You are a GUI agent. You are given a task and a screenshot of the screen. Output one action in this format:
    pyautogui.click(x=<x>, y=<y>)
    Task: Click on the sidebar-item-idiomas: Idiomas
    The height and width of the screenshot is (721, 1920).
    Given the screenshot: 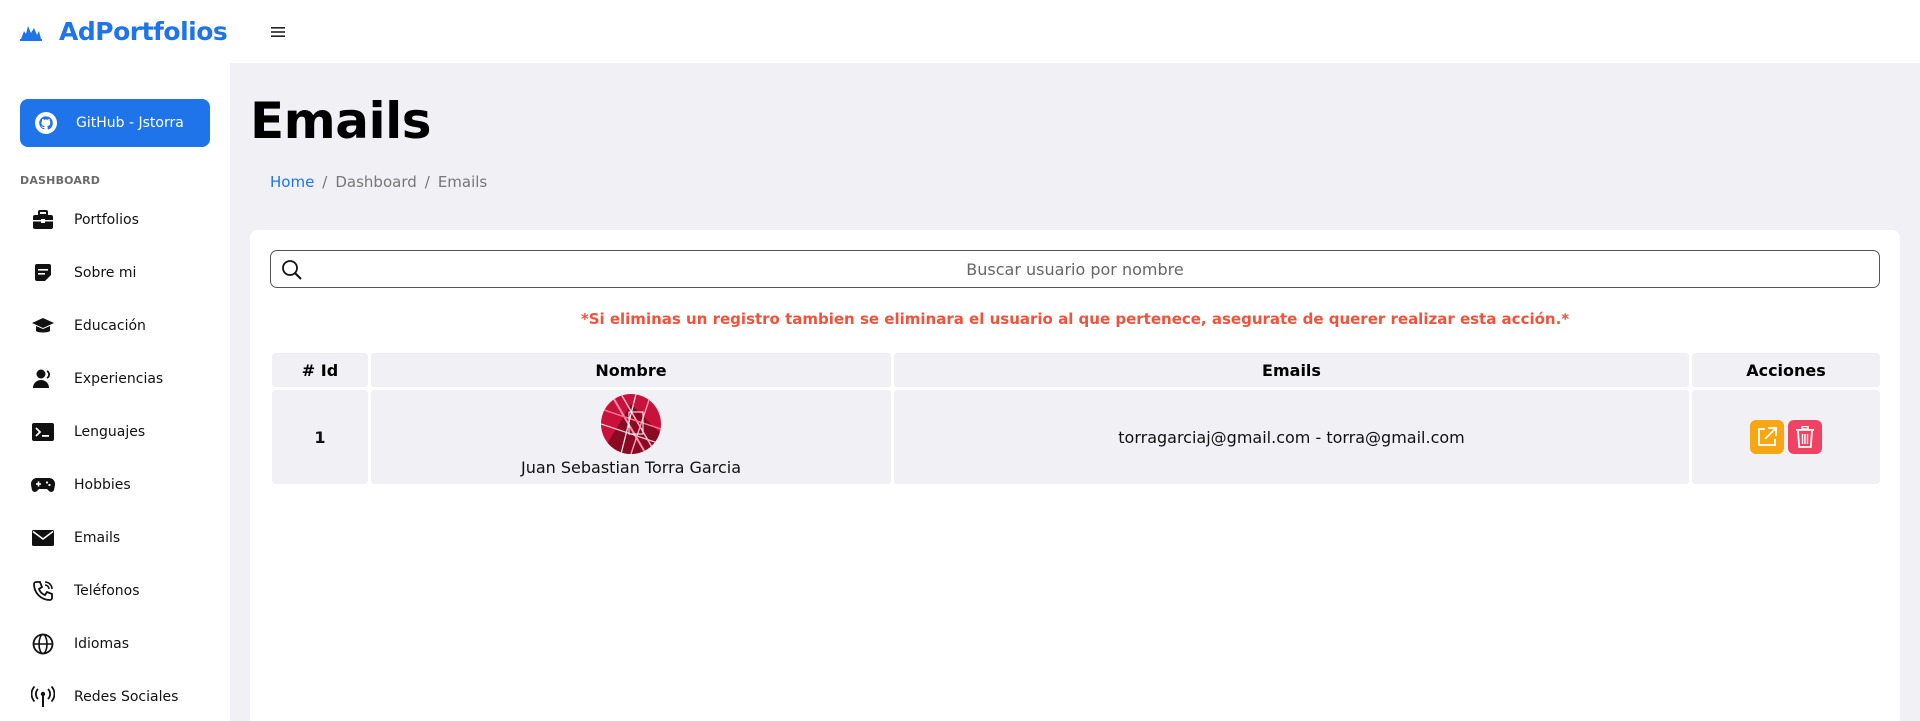 What is the action you would take?
    pyautogui.click(x=115, y=643)
    